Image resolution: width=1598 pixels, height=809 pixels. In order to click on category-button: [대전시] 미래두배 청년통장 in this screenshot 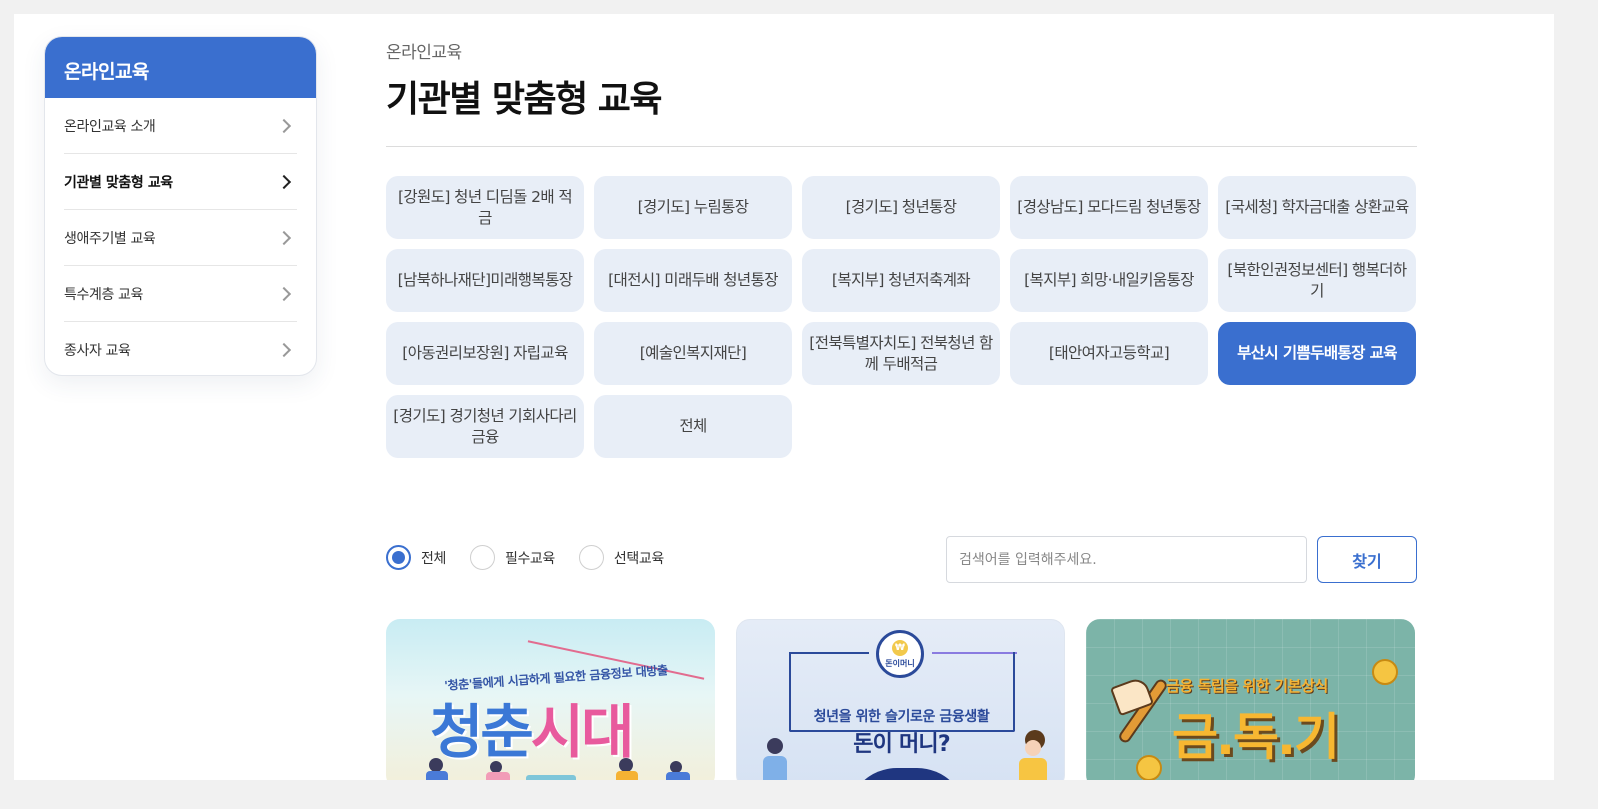, I will do `click(693, 280)`.